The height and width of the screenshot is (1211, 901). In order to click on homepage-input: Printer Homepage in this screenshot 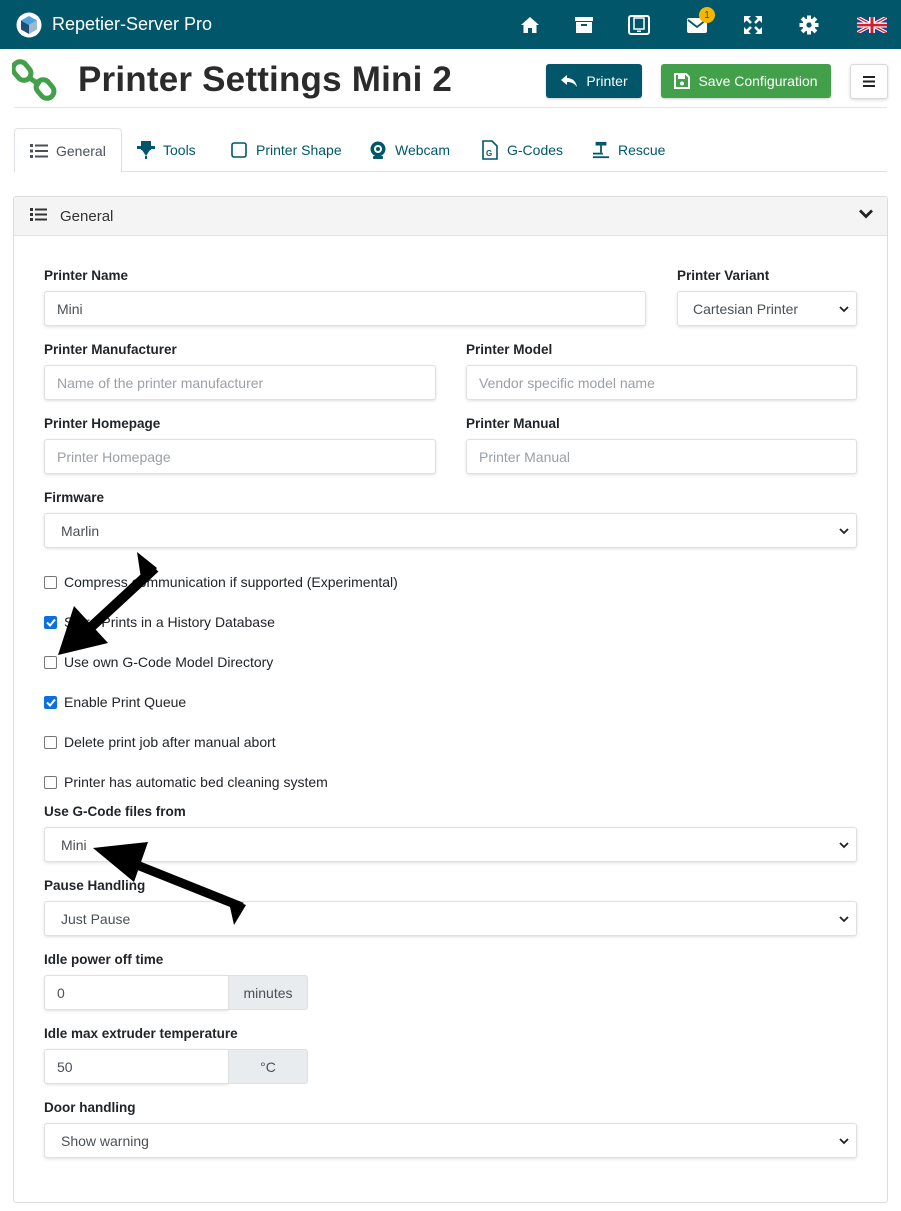, I will do `click(240, 456)`.